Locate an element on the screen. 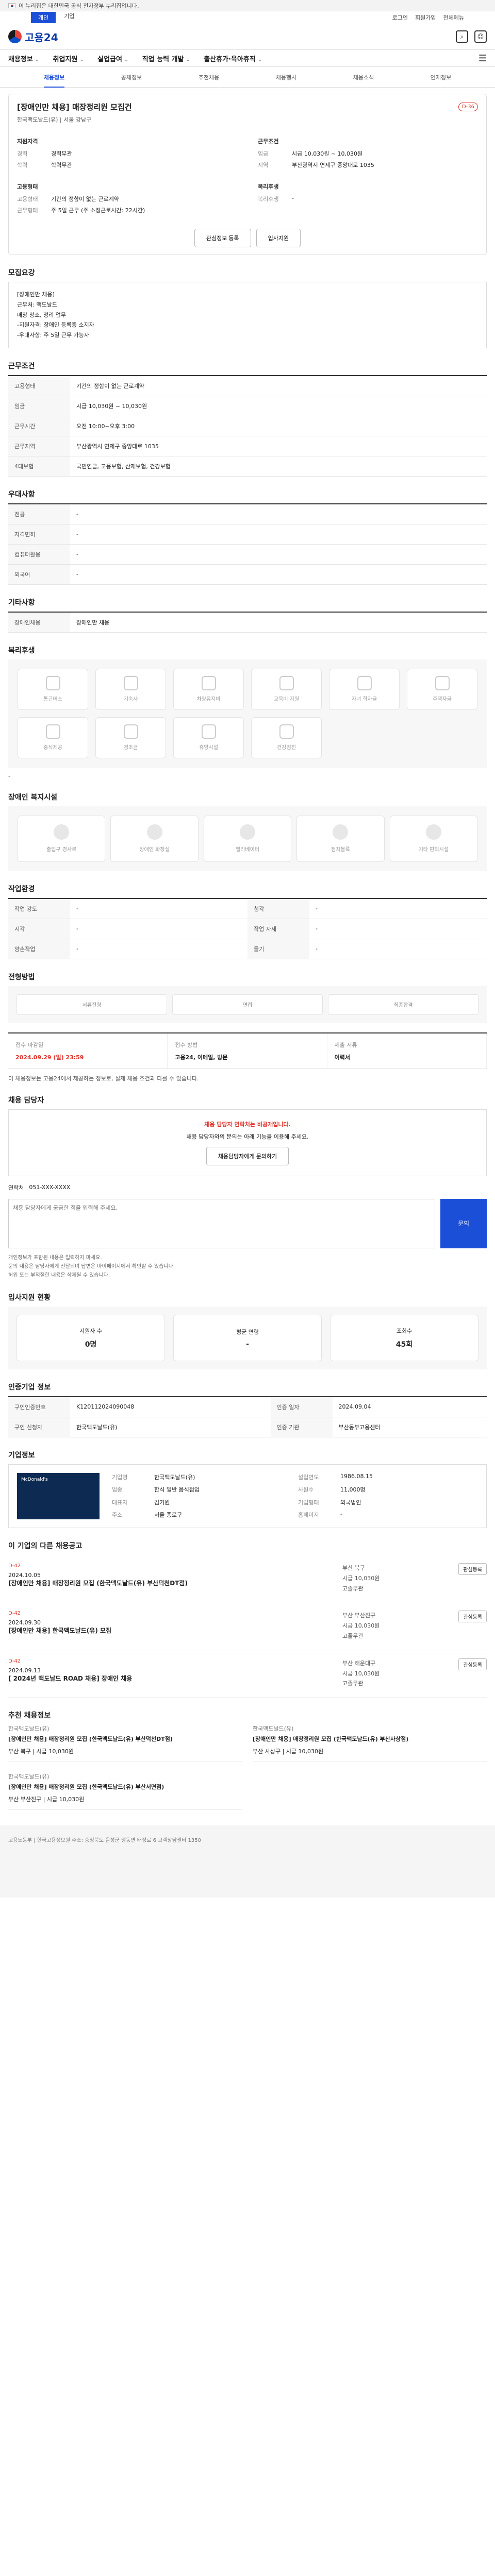 The width and height of the screenshot is (495, 2576). scholarship-icon is located at coordinates (364, 683).